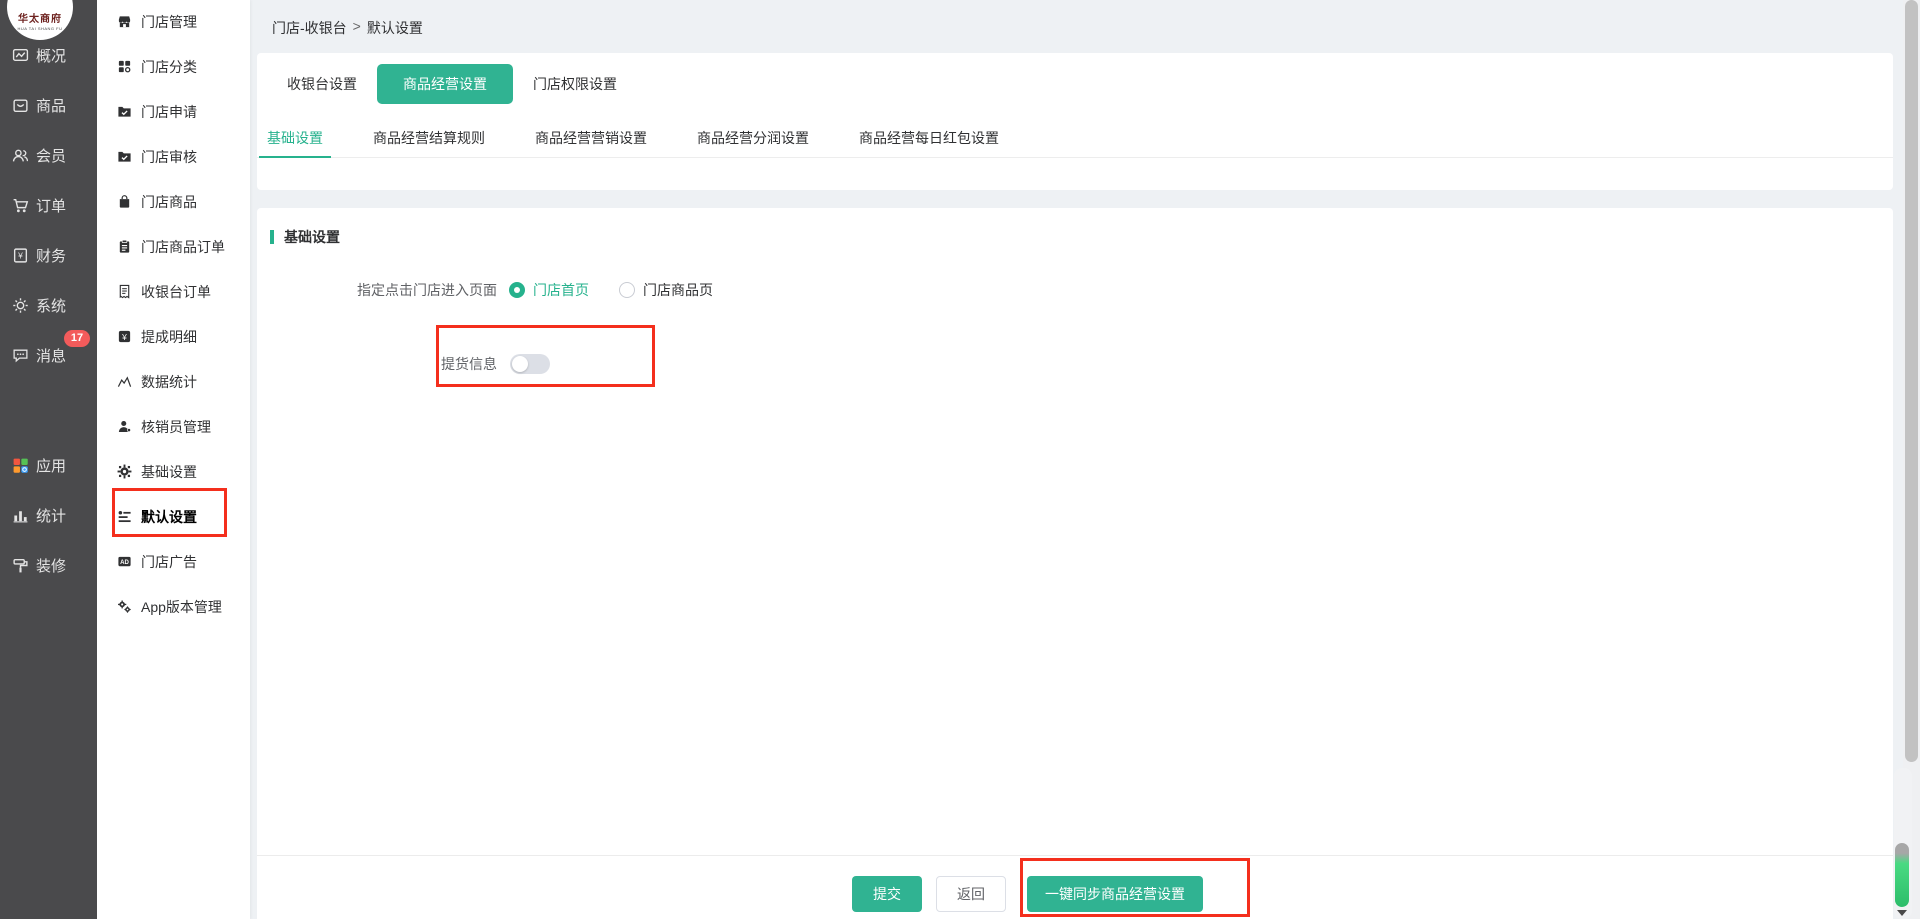  I want to click on sidebar-item-members: 会员, so click(48, 155).